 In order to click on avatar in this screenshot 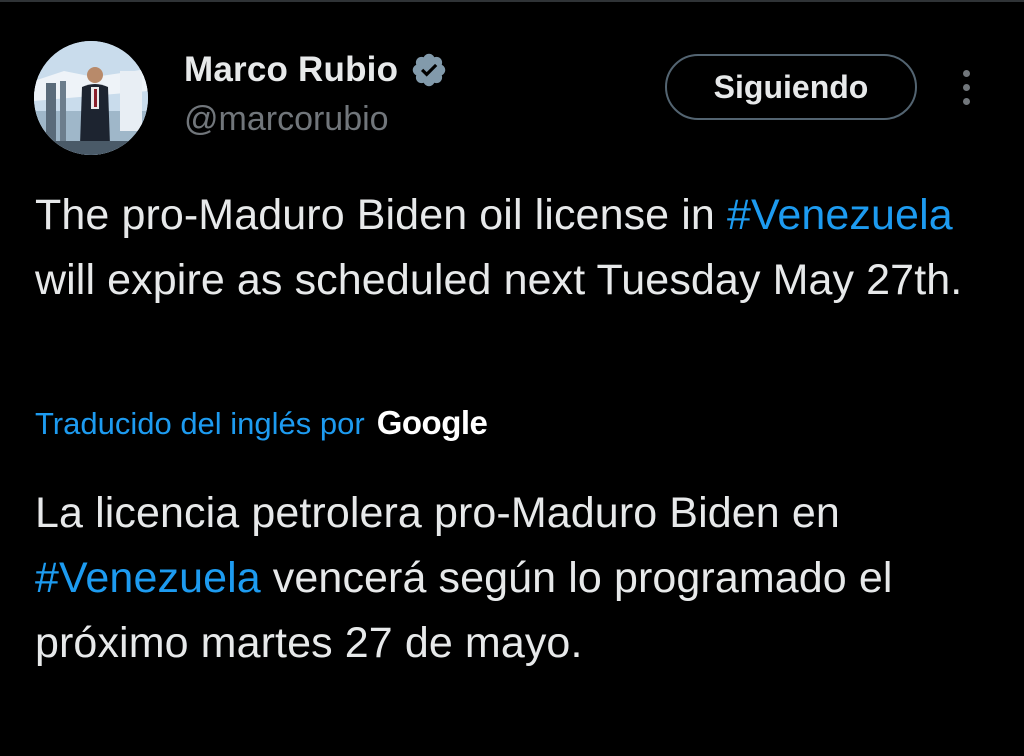, I will do `click(91, 98)`.